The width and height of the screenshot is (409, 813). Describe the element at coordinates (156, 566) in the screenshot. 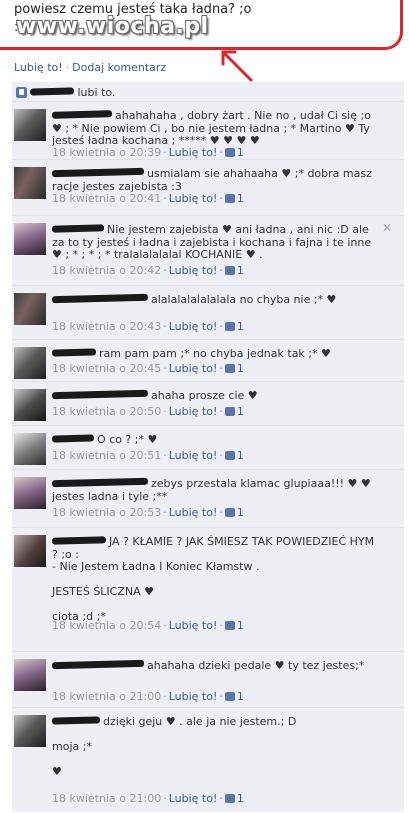

I see `comment-text-line: - Nie Jestem Ładna I Koniec Kłamstw .` at that location.